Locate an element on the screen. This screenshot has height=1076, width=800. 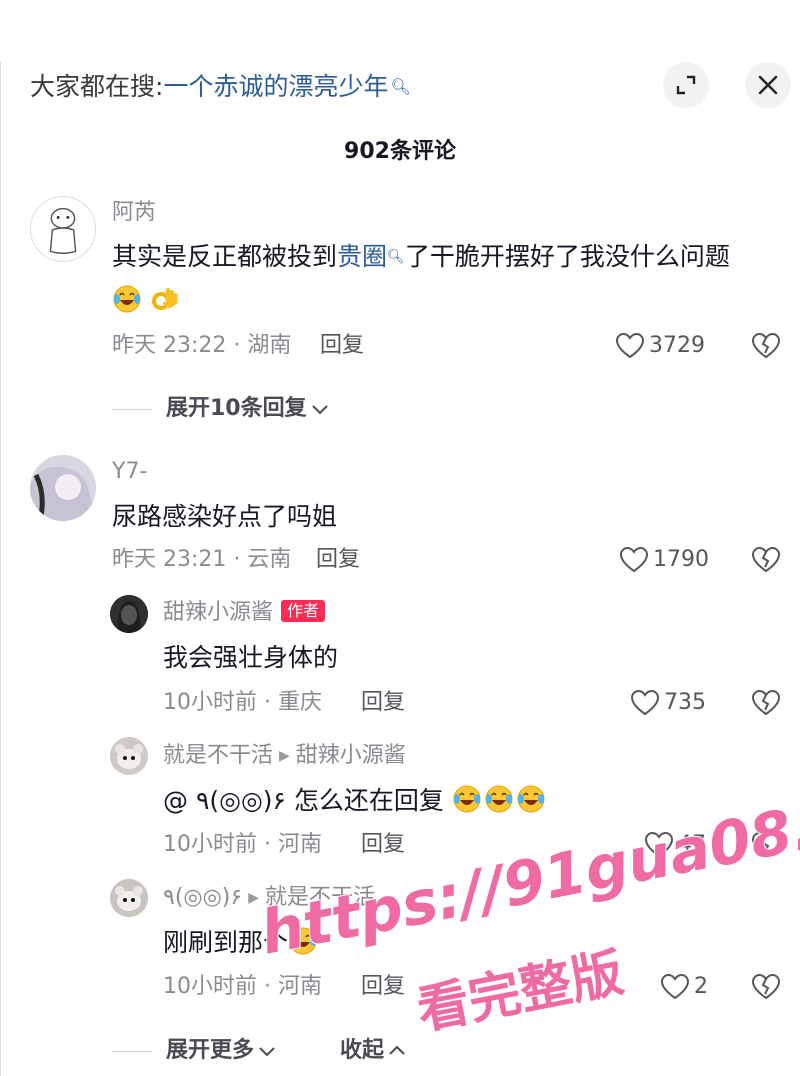
comment-emojis is located at coordinates (146, 299).